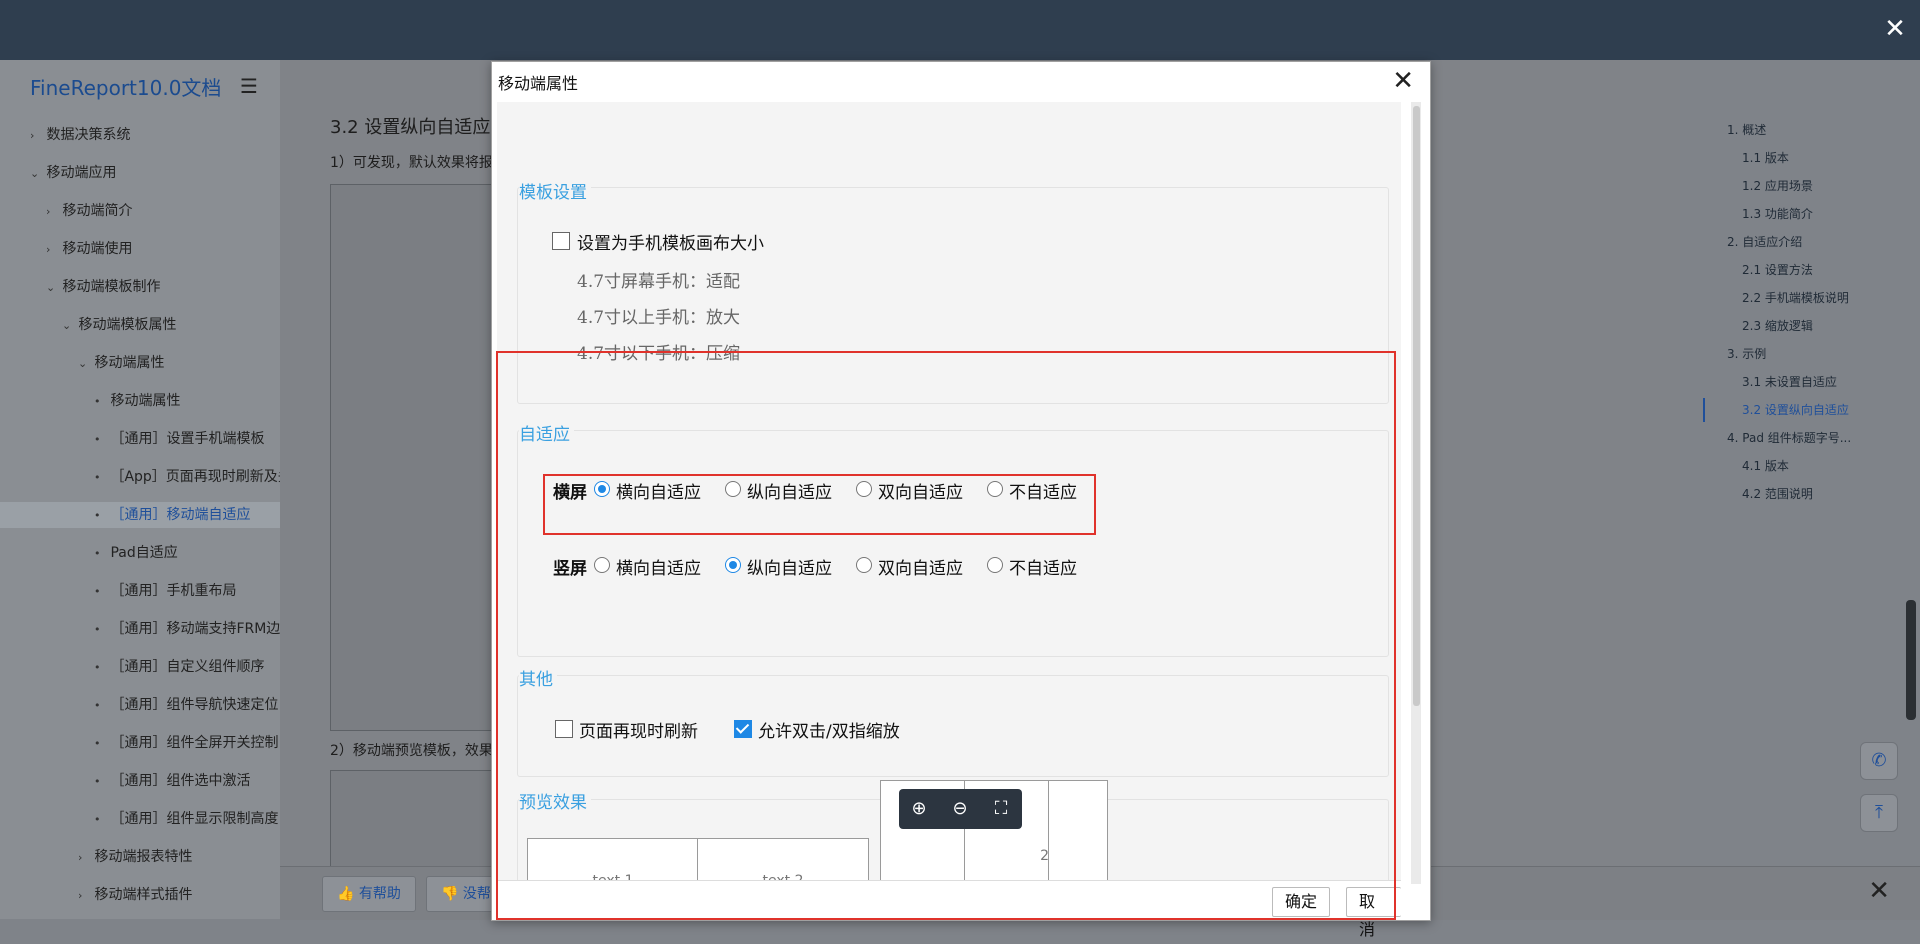 This screenshot has height=944, width=1920. I want to click on sidebar-item: › 数据决策系统, so click(155, 135).